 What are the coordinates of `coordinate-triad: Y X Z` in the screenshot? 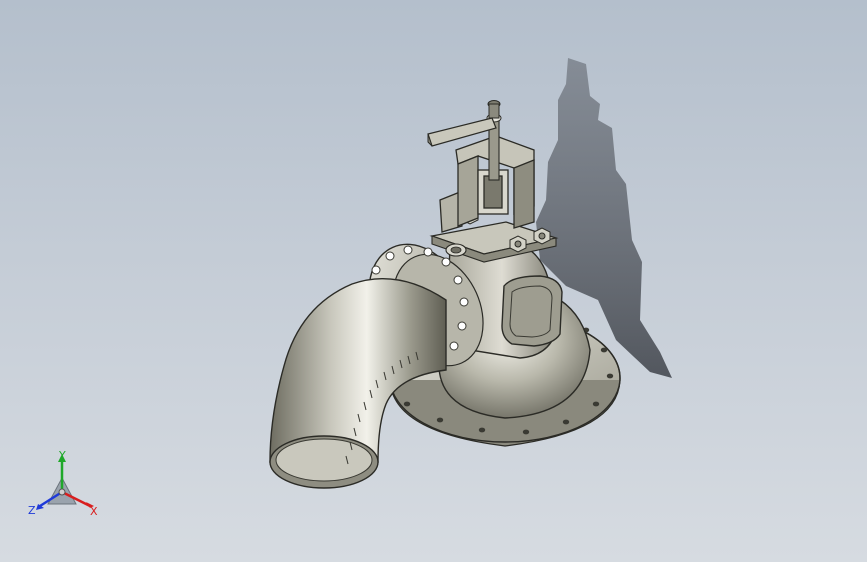 It's located at (65, 485).